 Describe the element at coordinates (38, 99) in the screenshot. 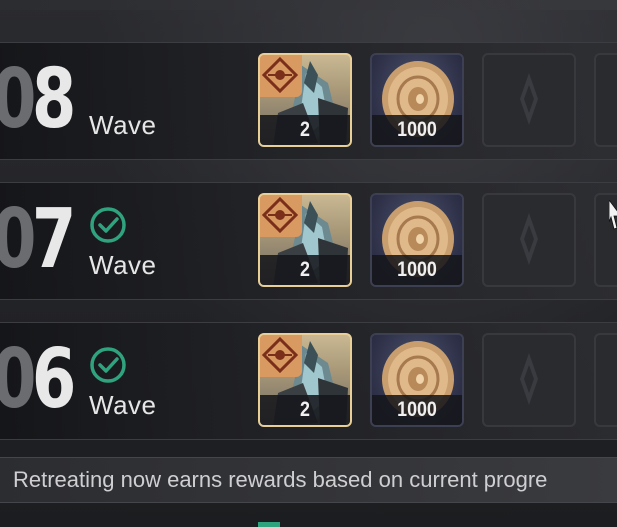

I see `wave-number: 08` at that location.